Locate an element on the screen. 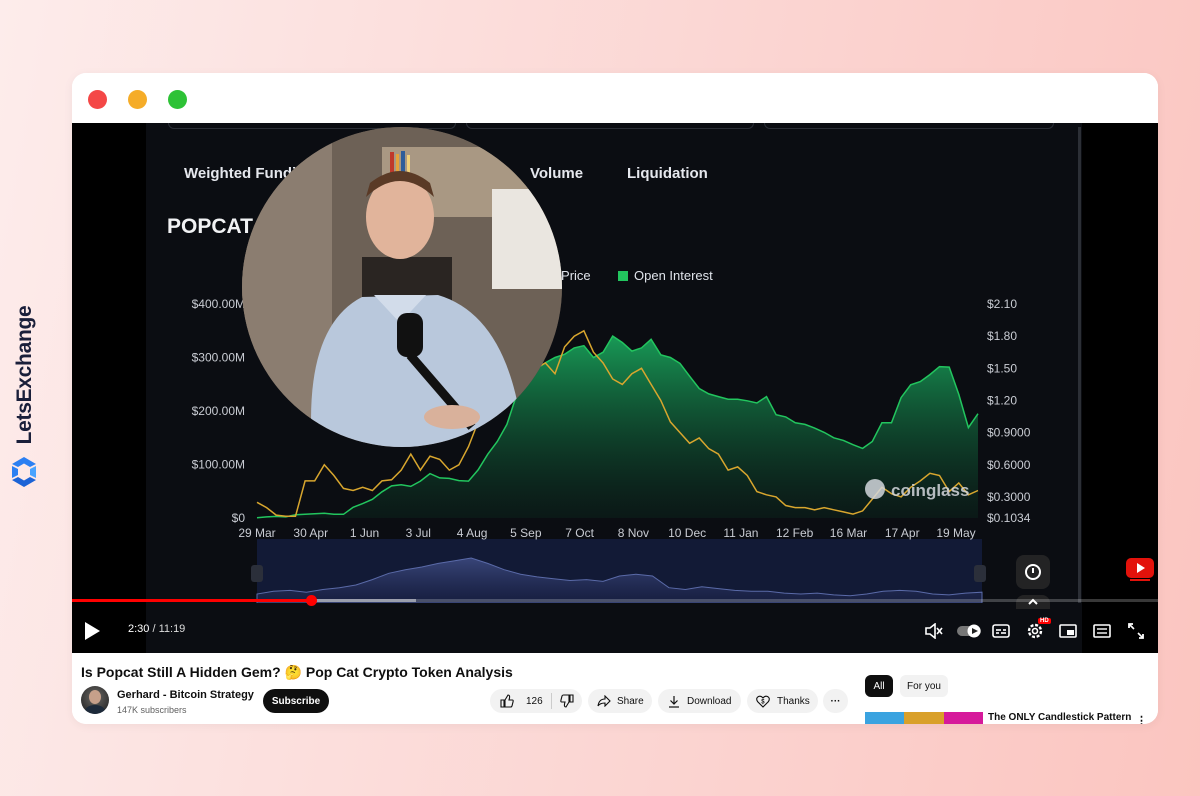 Image resolution: width=1200 pixels, height=796 pixels. download-label: Download is located at coordinates (709, 701).